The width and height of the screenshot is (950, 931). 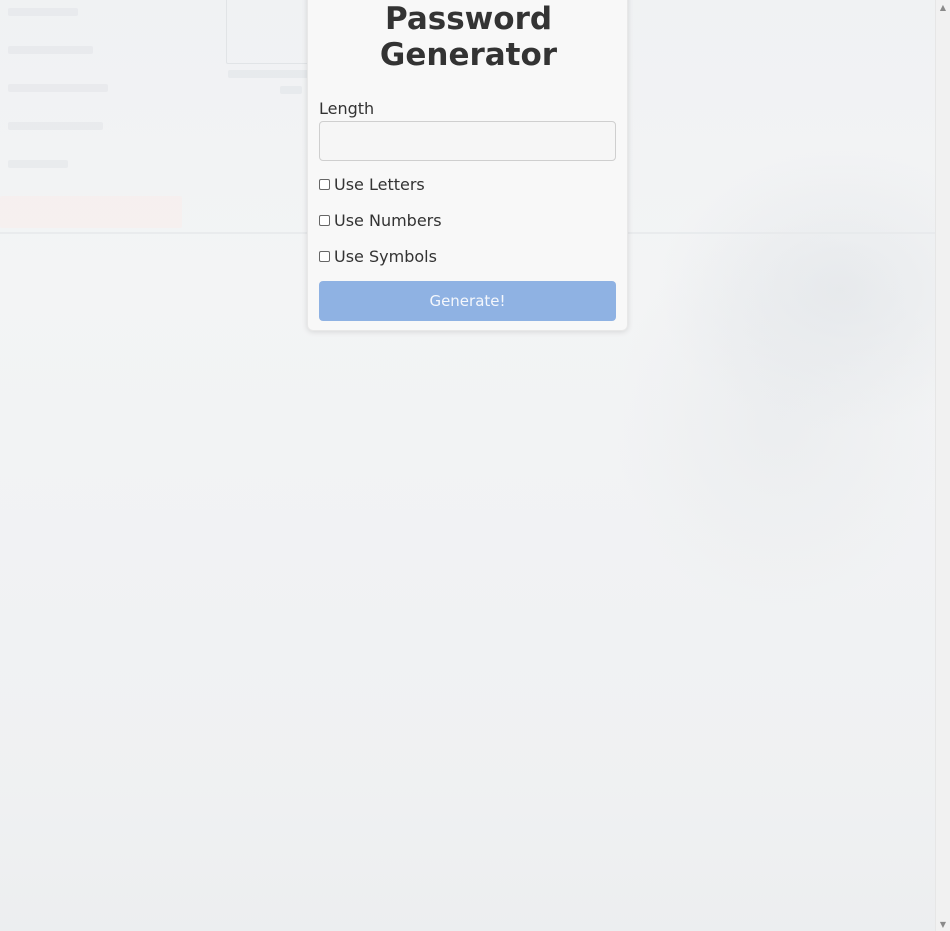 What do you see at coordinates (467, 301) in the screenshot?
I see `generate-button: Generate!` at bounding box center [467, 301].